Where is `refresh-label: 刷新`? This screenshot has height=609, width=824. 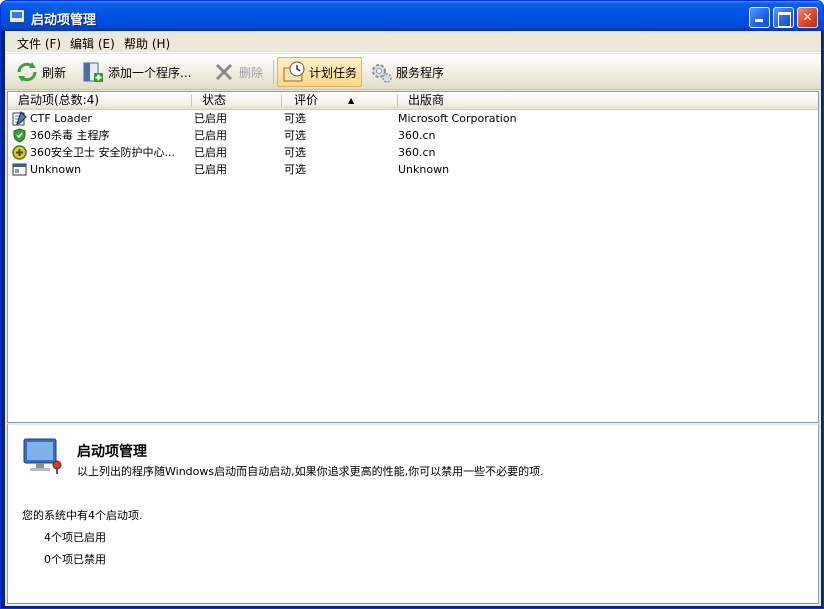 refresh-label: 刷新 is located at coordinates (54, 72).